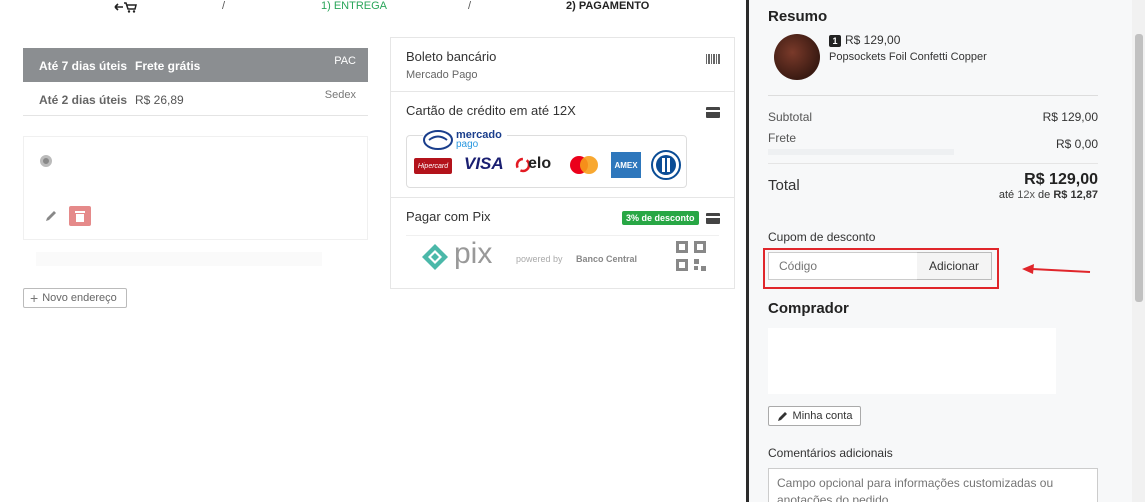  Describe the element at coordinates (51, 216) in the screenshot. I see `edit-icon` at that location.